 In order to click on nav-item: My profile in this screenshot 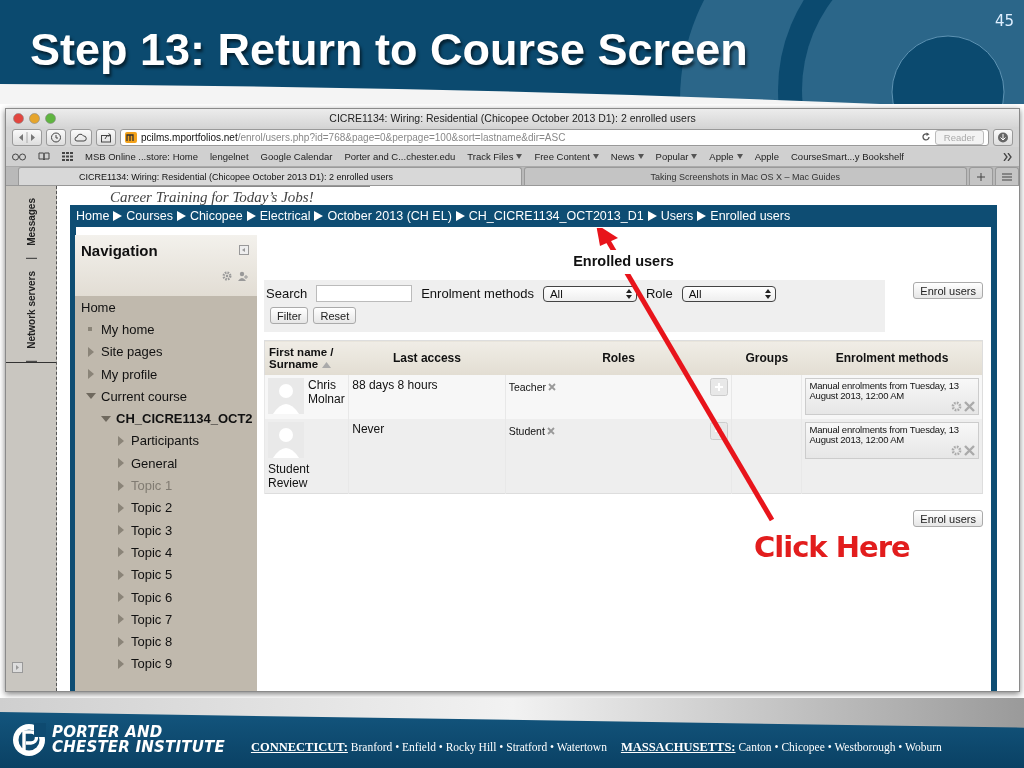, I will do `click(166, 374)`.